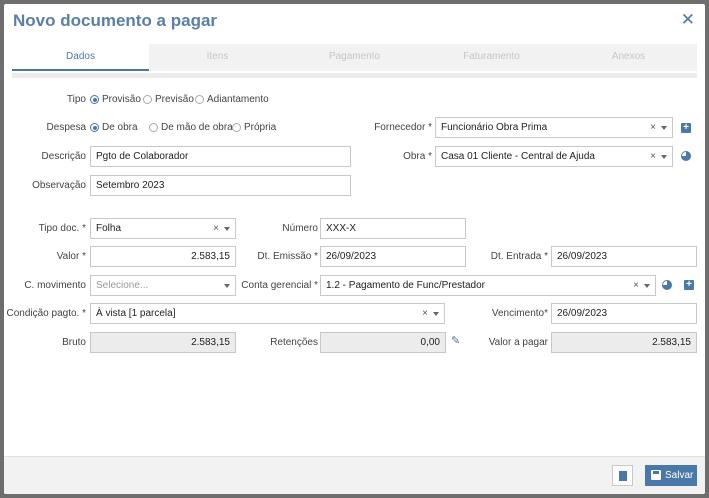 This screenshot has height=498, width=709. I want to click on c-movimento-label: C. movimento, so click(55, 285).